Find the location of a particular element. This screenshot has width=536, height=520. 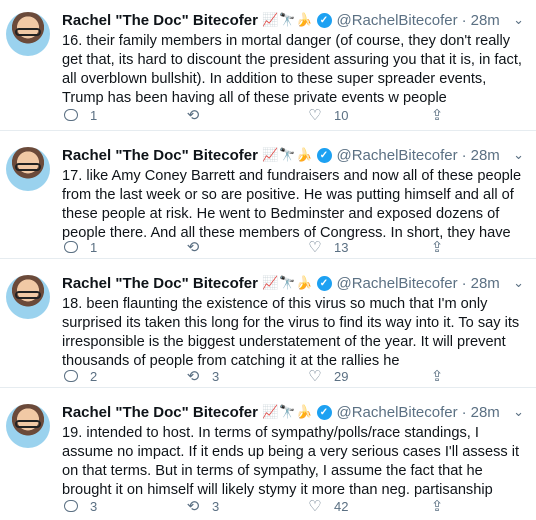

like-button: ♡ 13 is located at coordinates (367, 247).